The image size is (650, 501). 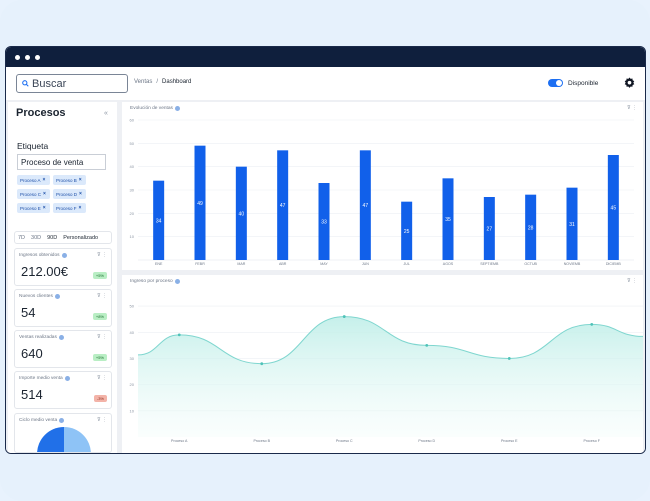 What do you see at coordinates (143, 82) in the screenshot?
I see `breadcrumb-ventas: Ventas` at bounding box center [143, 82].